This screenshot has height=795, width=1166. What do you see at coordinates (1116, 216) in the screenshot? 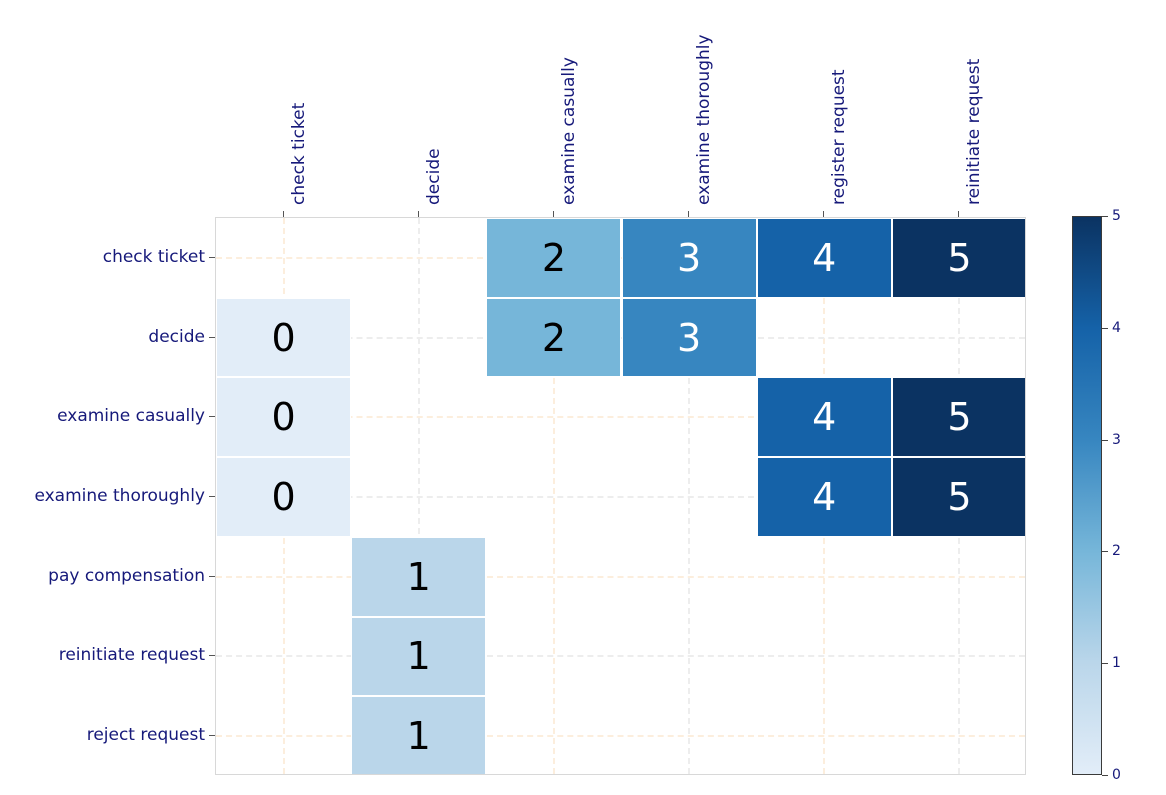
I see `colorbar-tick-label: 5` at bounding box center [1116, 216].